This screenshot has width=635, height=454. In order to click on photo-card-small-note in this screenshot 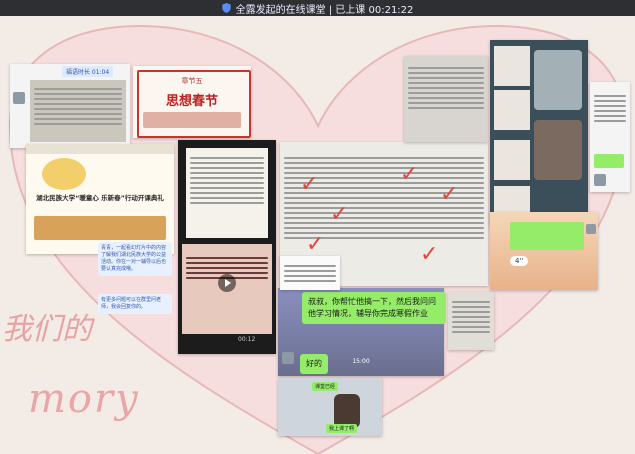, I will do `click(310, 273)`.